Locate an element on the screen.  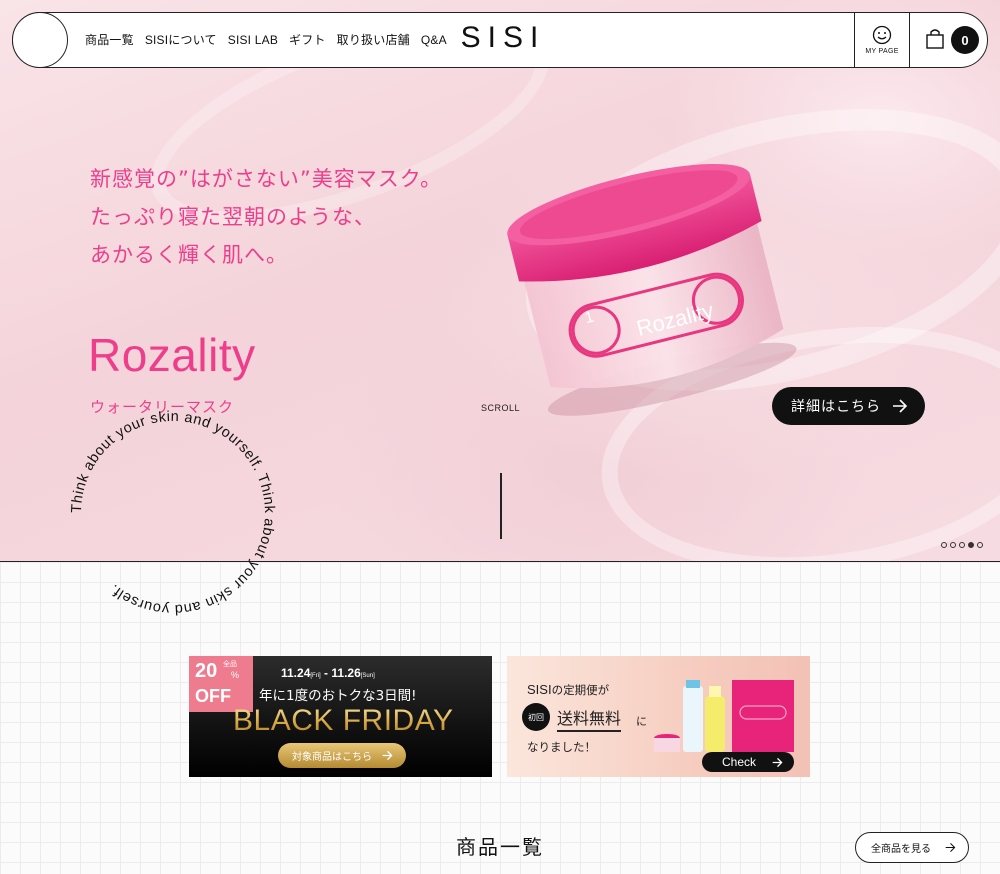
mypage-button: MY PAGE is located at coordinates (882, 40).